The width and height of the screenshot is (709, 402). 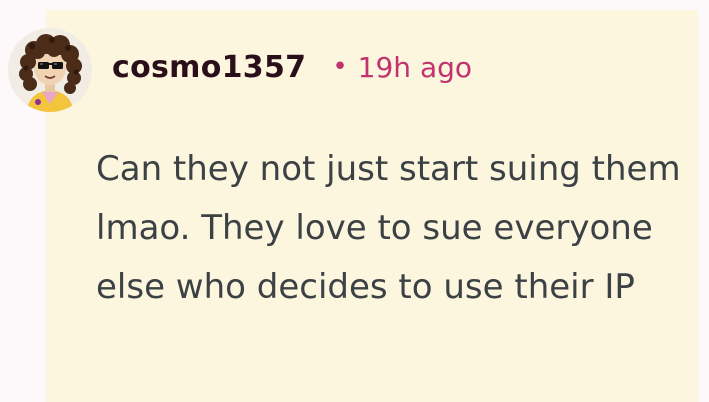 What do you see at coordinates (415, 67) in the screenshot?
I see `timestamp-link: 19h ago` at bounding box center [415, 67].